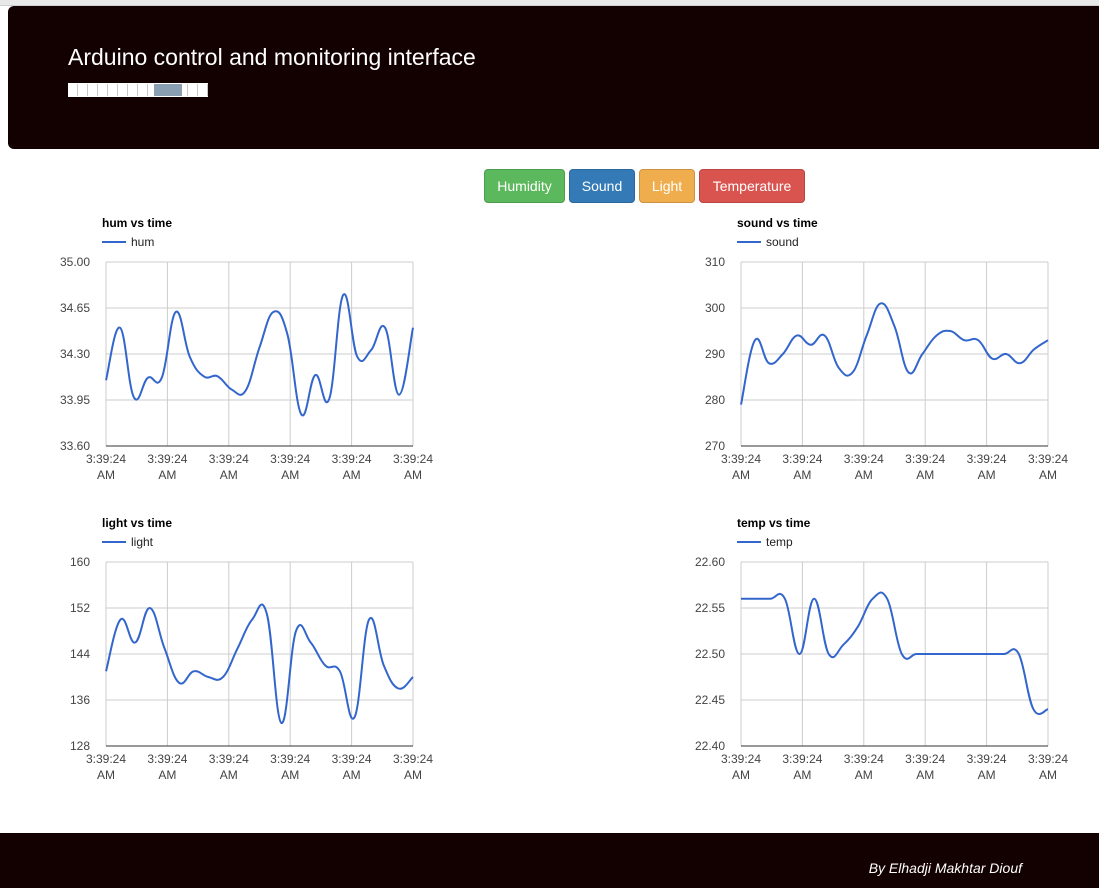  What do you see at coordinates (137, 523) in the screenshot?
I see `chart-title: light vs time` at bounding box center [137, 523].